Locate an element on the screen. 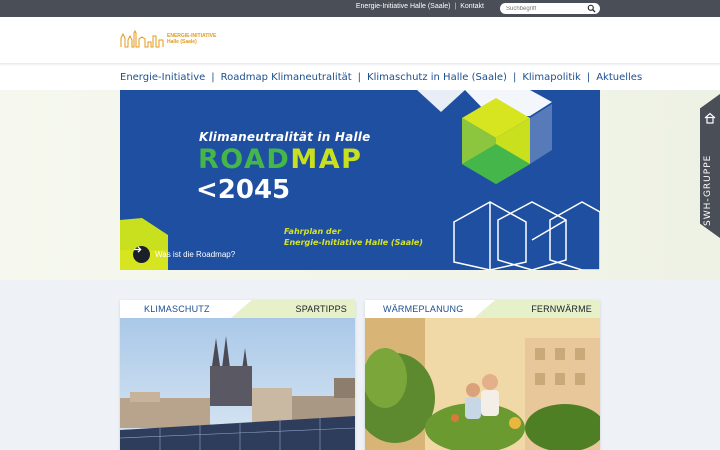  fahrplan-line-1: Fahrplan der is located at coordinates (313, 231).